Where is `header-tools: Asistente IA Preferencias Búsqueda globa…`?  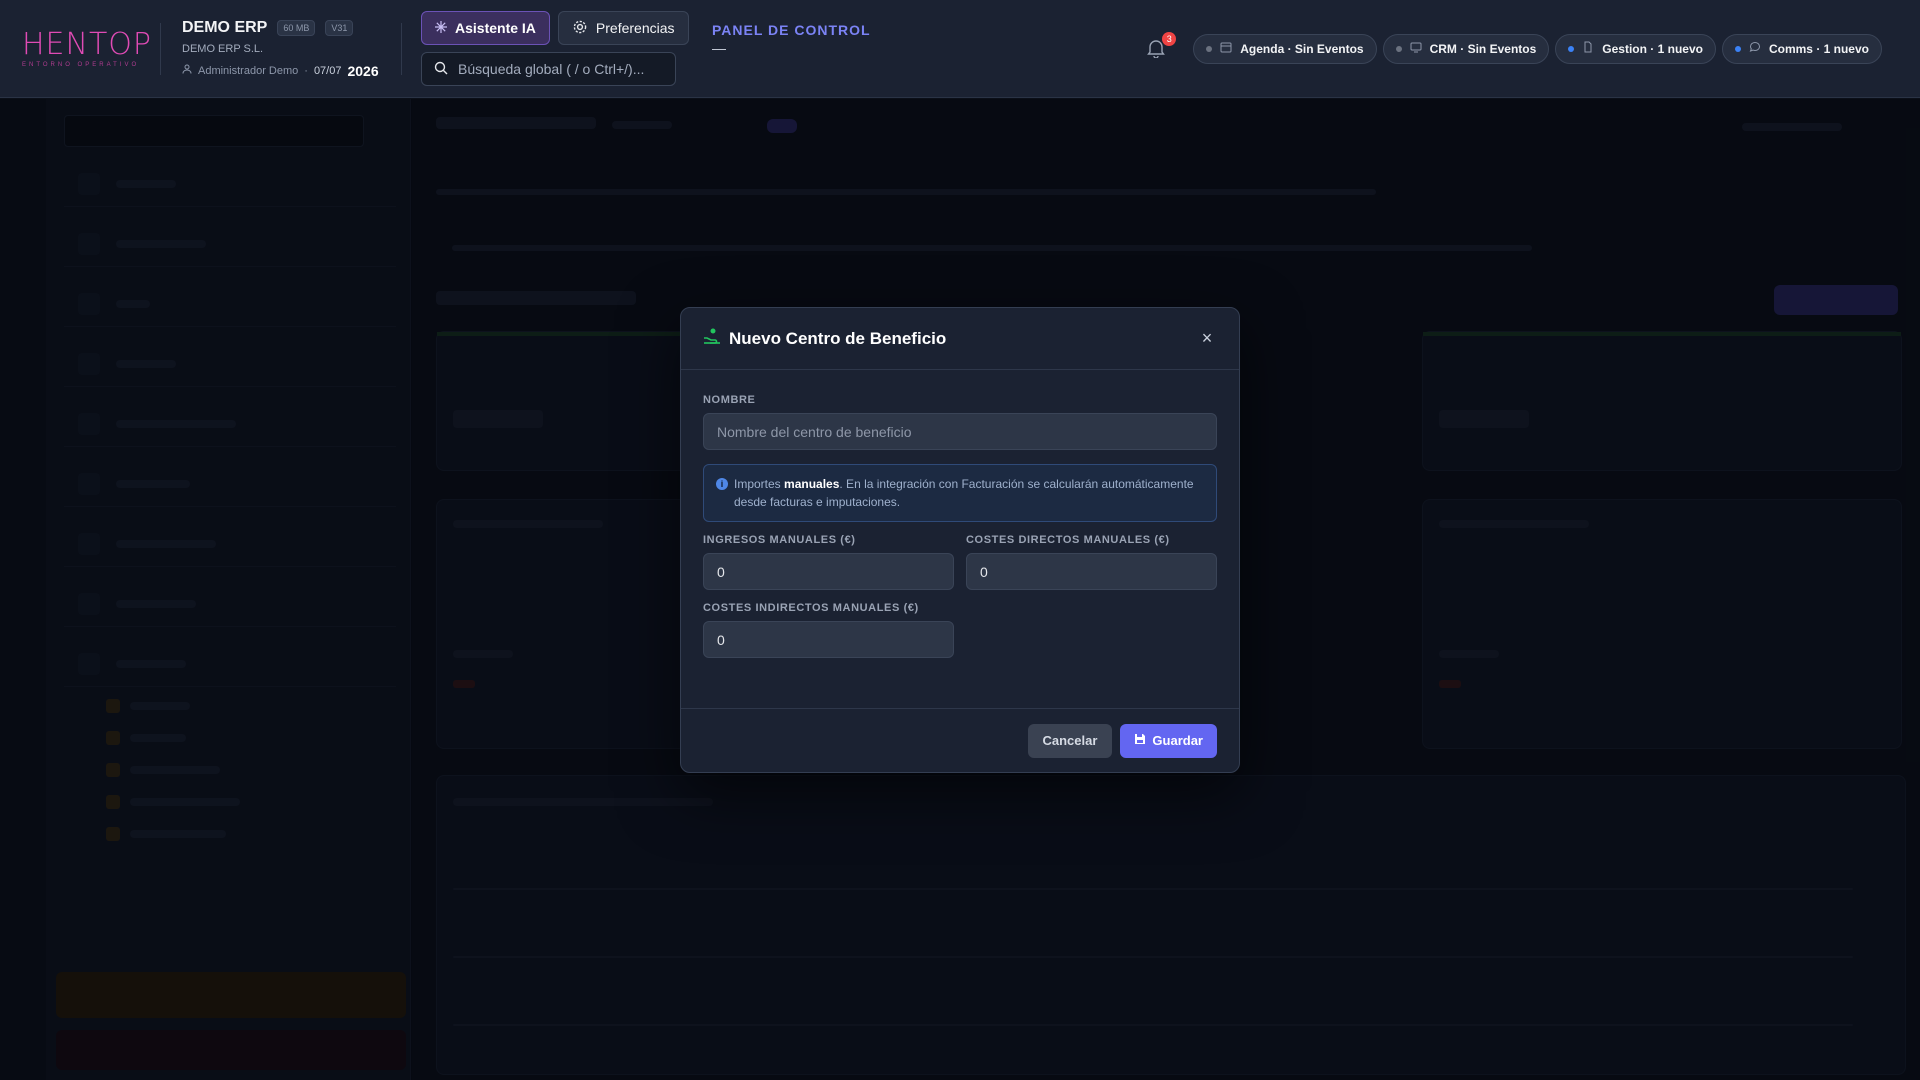 header-tools: Asistente IA Preferencias Búsqueda globa… is located at coordinates (547, 48).